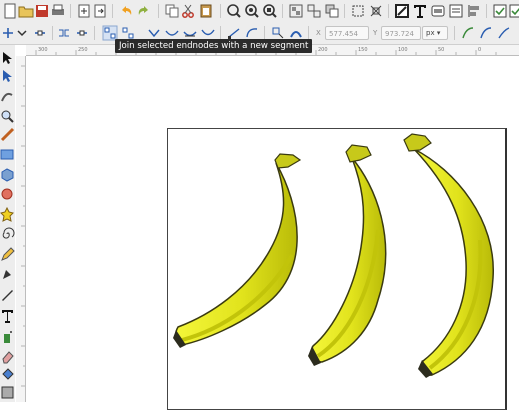 The image size is (519, 410). What do you see at coordinates (237, 250) in the screenshot?
I see `banana-left` at bounding box center [237, 250].